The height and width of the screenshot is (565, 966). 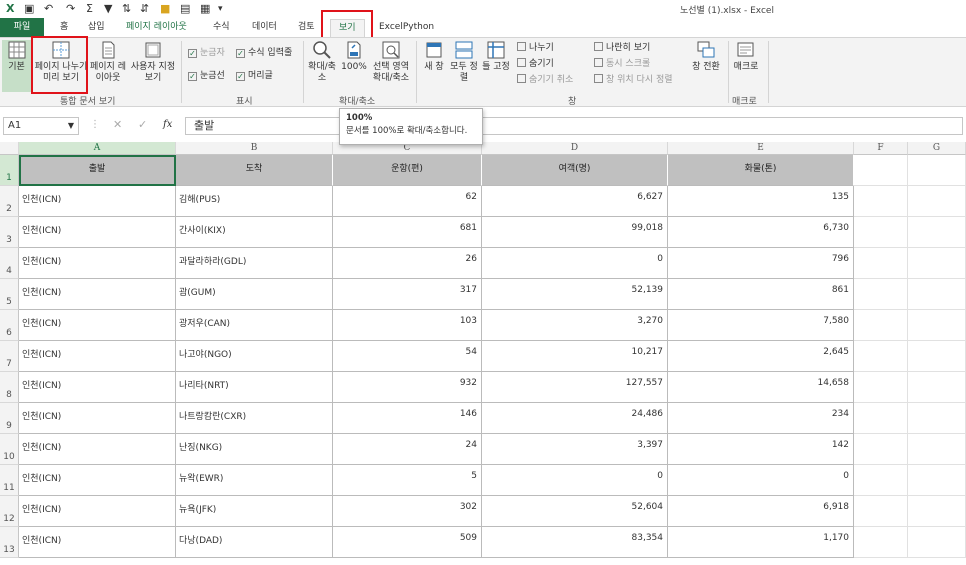 What do you see at coordinates (206, 53) in the screenshot?
I see `ruler-checkbox: ✓ 눈금자` at bounding box center [206, 53].